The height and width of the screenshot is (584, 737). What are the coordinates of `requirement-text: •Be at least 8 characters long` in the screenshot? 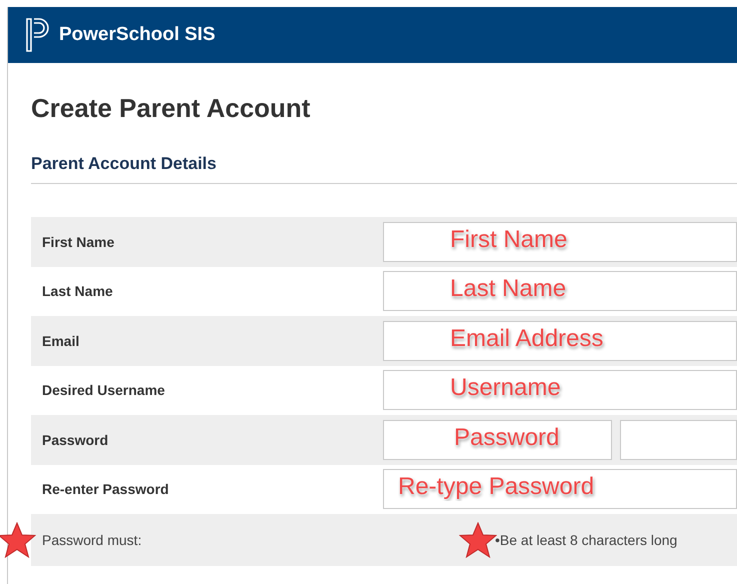 It's located at (586, 540).